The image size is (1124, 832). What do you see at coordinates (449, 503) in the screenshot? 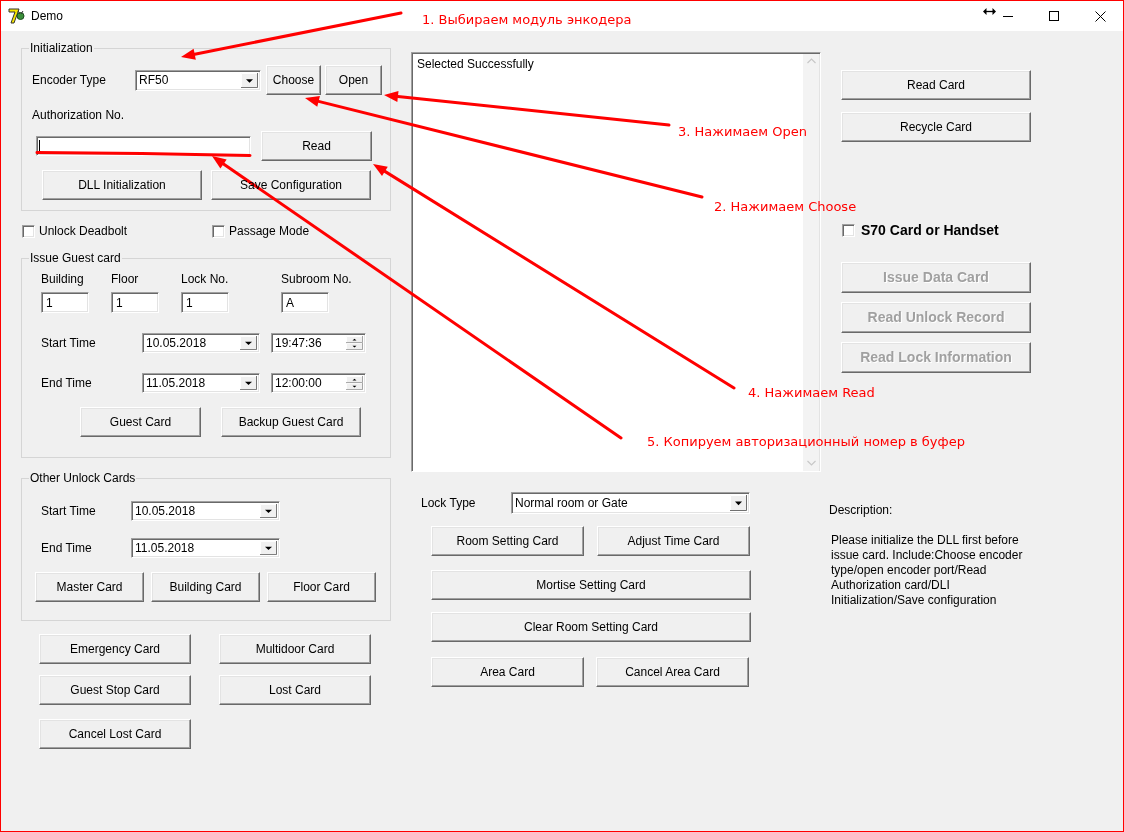
I see `field-label: Lock Type` at bounding box center [449, 503].